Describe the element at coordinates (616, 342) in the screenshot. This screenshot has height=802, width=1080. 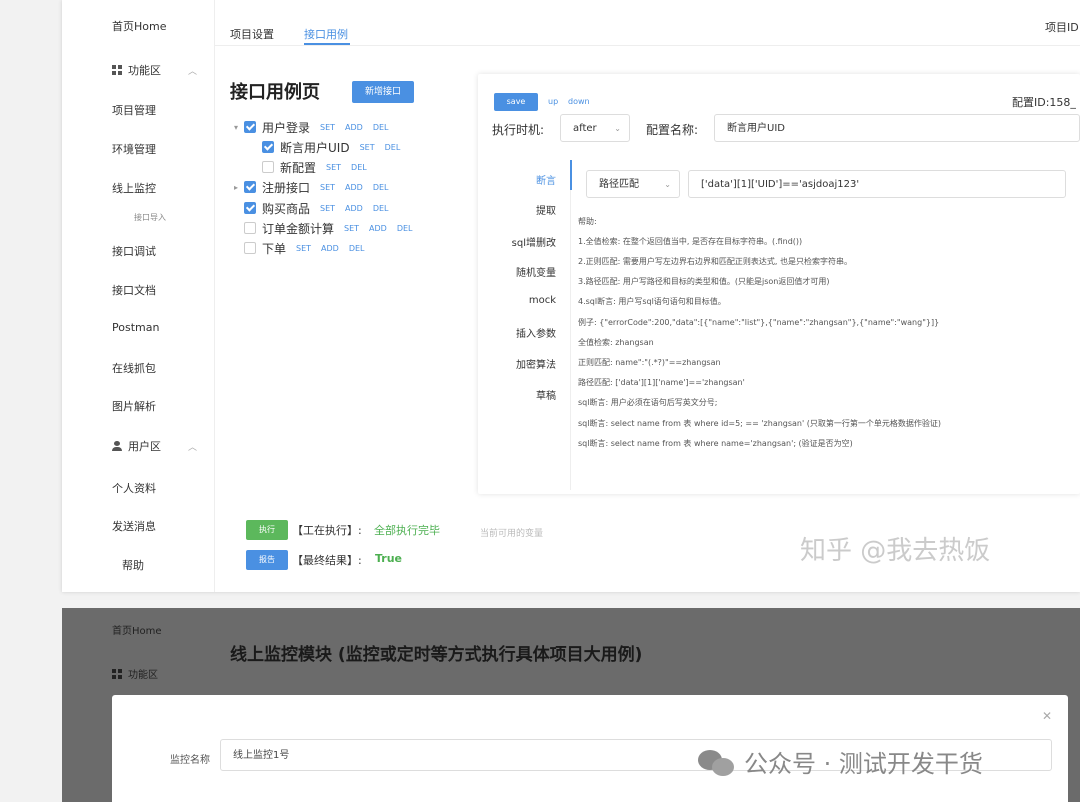
I see `help-line: 全值检索: zhangsan` at that location.